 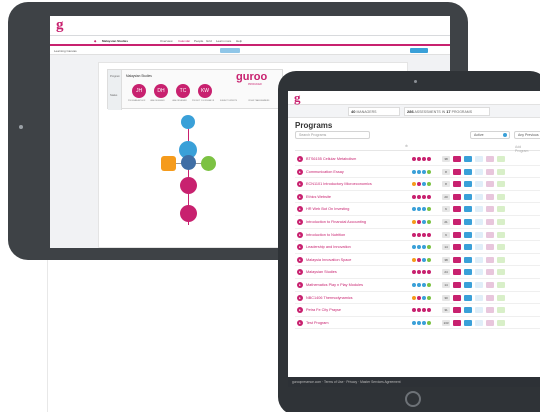 What do you see at coordinates (184, 41) in the screenshot?
I see `nav-item: Calendar` at bounding box center [184, 41].